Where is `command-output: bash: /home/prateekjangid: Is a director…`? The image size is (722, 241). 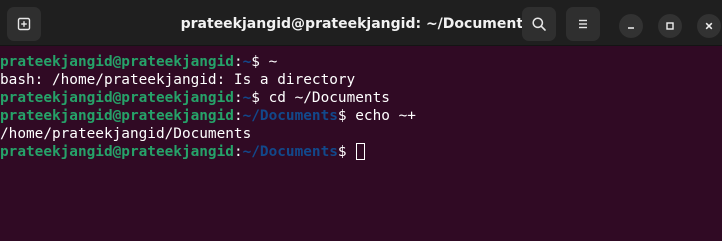 command-output: bash: /home/prateekjangid: Is a director… is located at coordinates (178, 80).